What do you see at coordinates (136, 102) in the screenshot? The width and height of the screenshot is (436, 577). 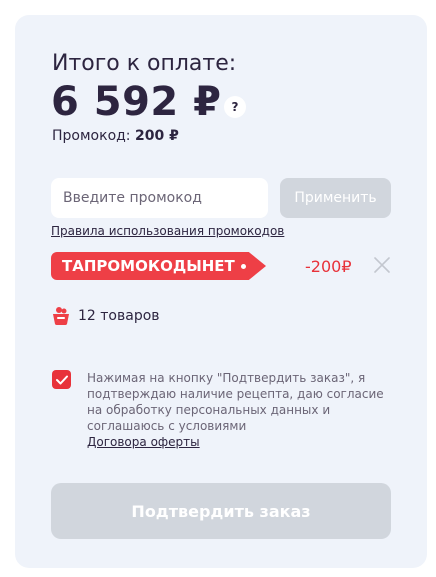 I see `total-amount: 6 592 ₽` at bounding box center [136, 102].